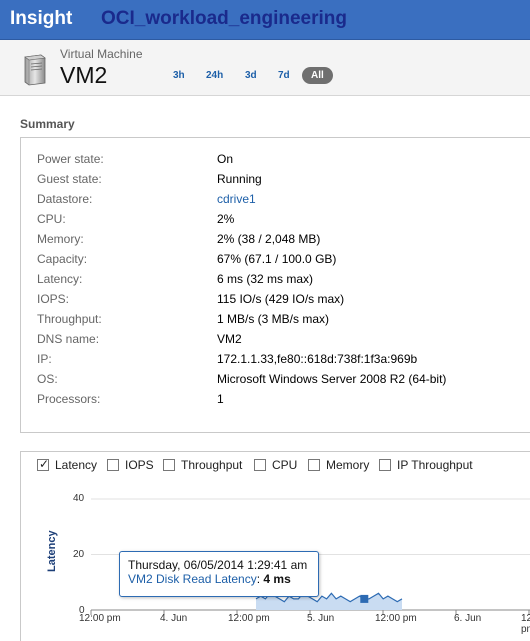 Image resolution: width=530 pixels, height=641 pixels. I want to click on vm-type-label: Virtual Machine, so click(101, 54).